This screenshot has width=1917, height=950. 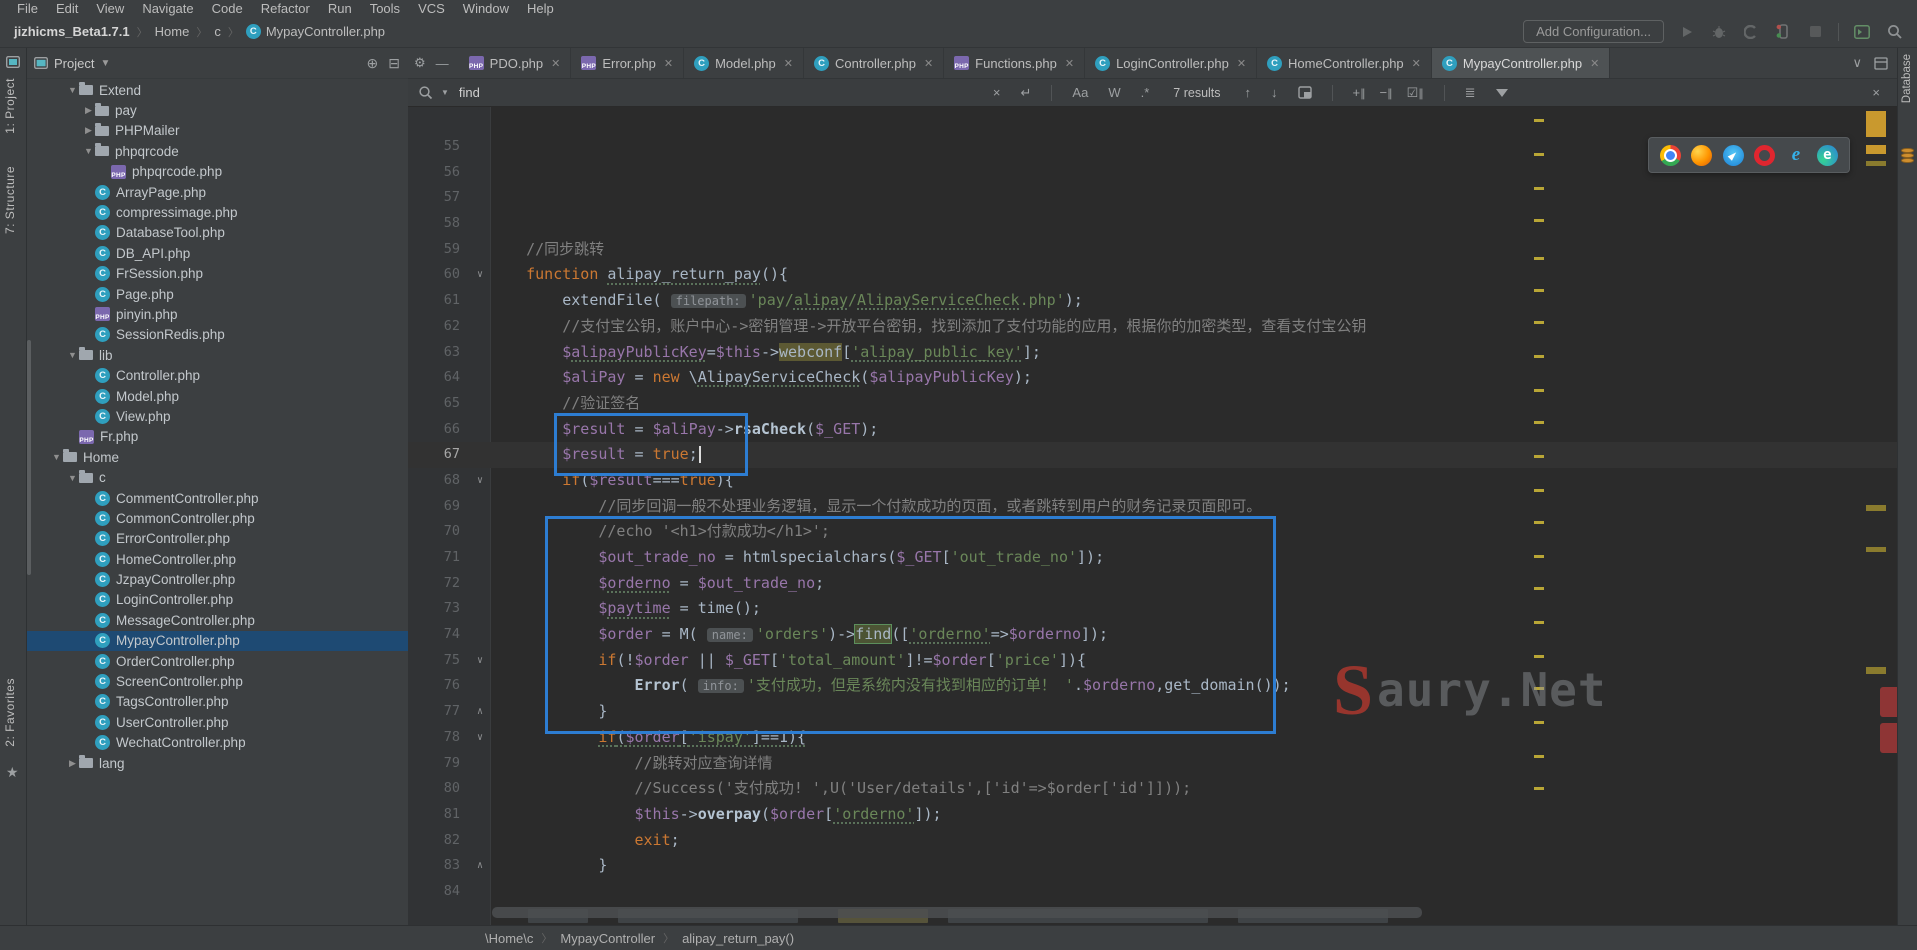 I want to click on code-line: 66 $result = $aliPay->rsaCheck($_GET);, so click(x=1153, y=430).